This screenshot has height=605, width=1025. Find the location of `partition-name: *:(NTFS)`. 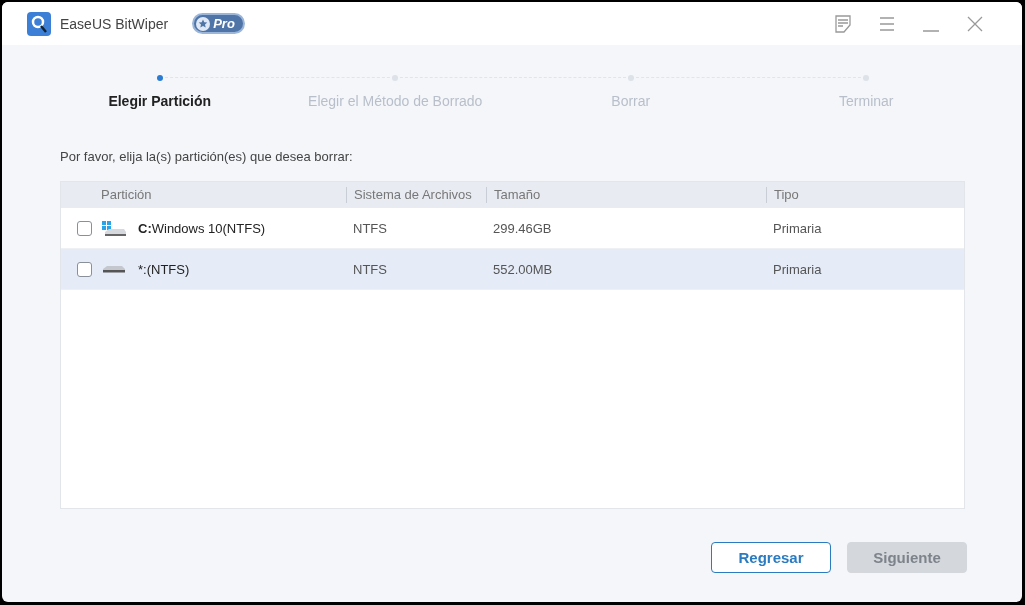

partition-name: *:(NTFS) is located at coordinates (164, 269).